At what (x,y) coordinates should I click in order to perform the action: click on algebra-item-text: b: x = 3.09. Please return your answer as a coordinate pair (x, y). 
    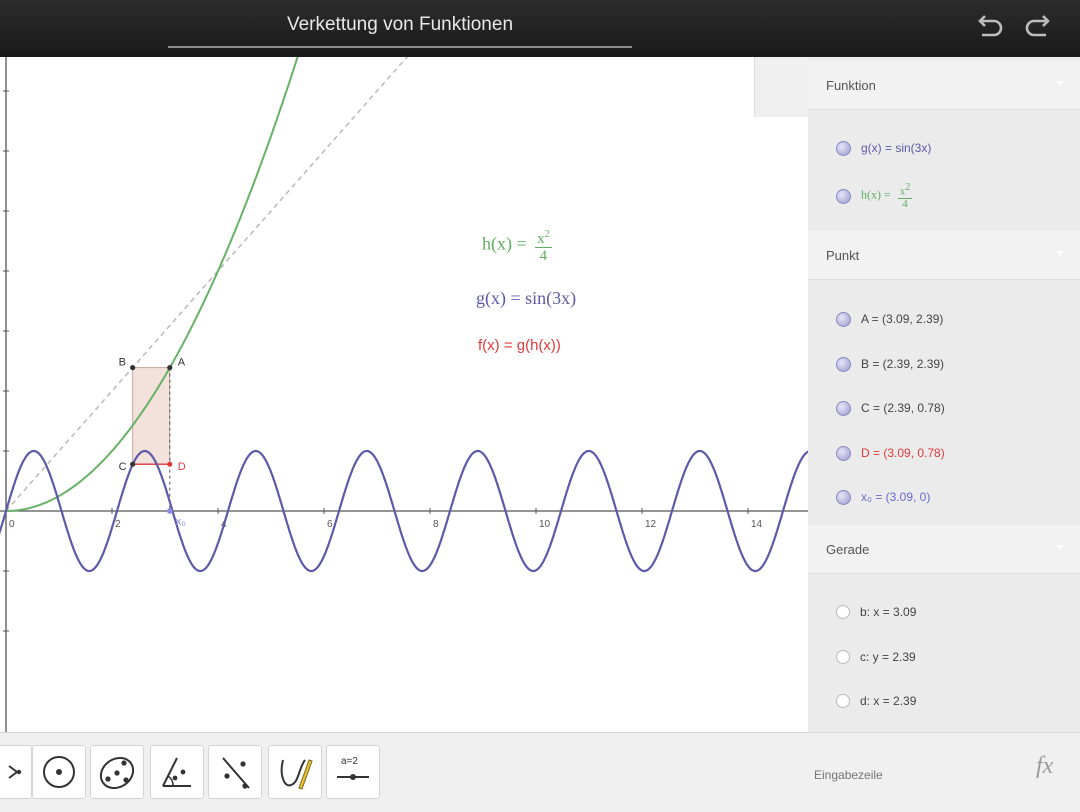
    Looking at the image, I should click on (888, 612).